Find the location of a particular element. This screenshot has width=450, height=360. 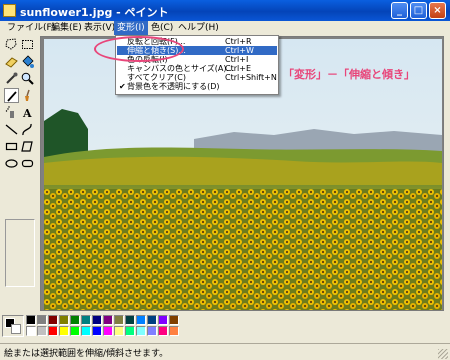

toolbox: A is located at coordinates (19, 173).